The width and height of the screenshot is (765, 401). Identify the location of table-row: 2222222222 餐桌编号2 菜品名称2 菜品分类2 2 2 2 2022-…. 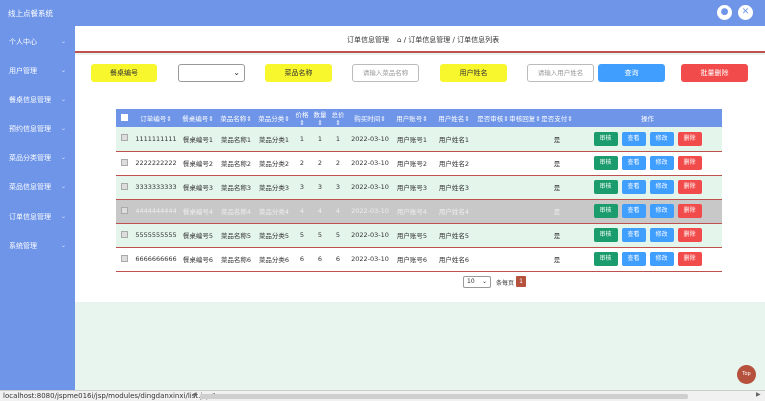
(419, 163).